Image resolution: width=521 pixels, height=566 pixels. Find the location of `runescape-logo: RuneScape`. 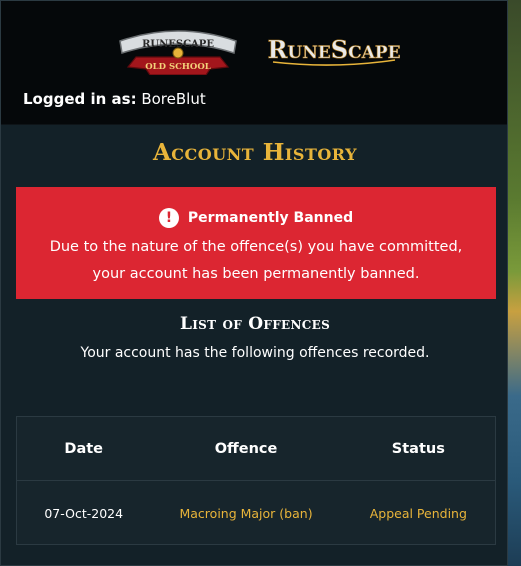

runescape-logo: RuneScape is located at coordinates (334, 49).